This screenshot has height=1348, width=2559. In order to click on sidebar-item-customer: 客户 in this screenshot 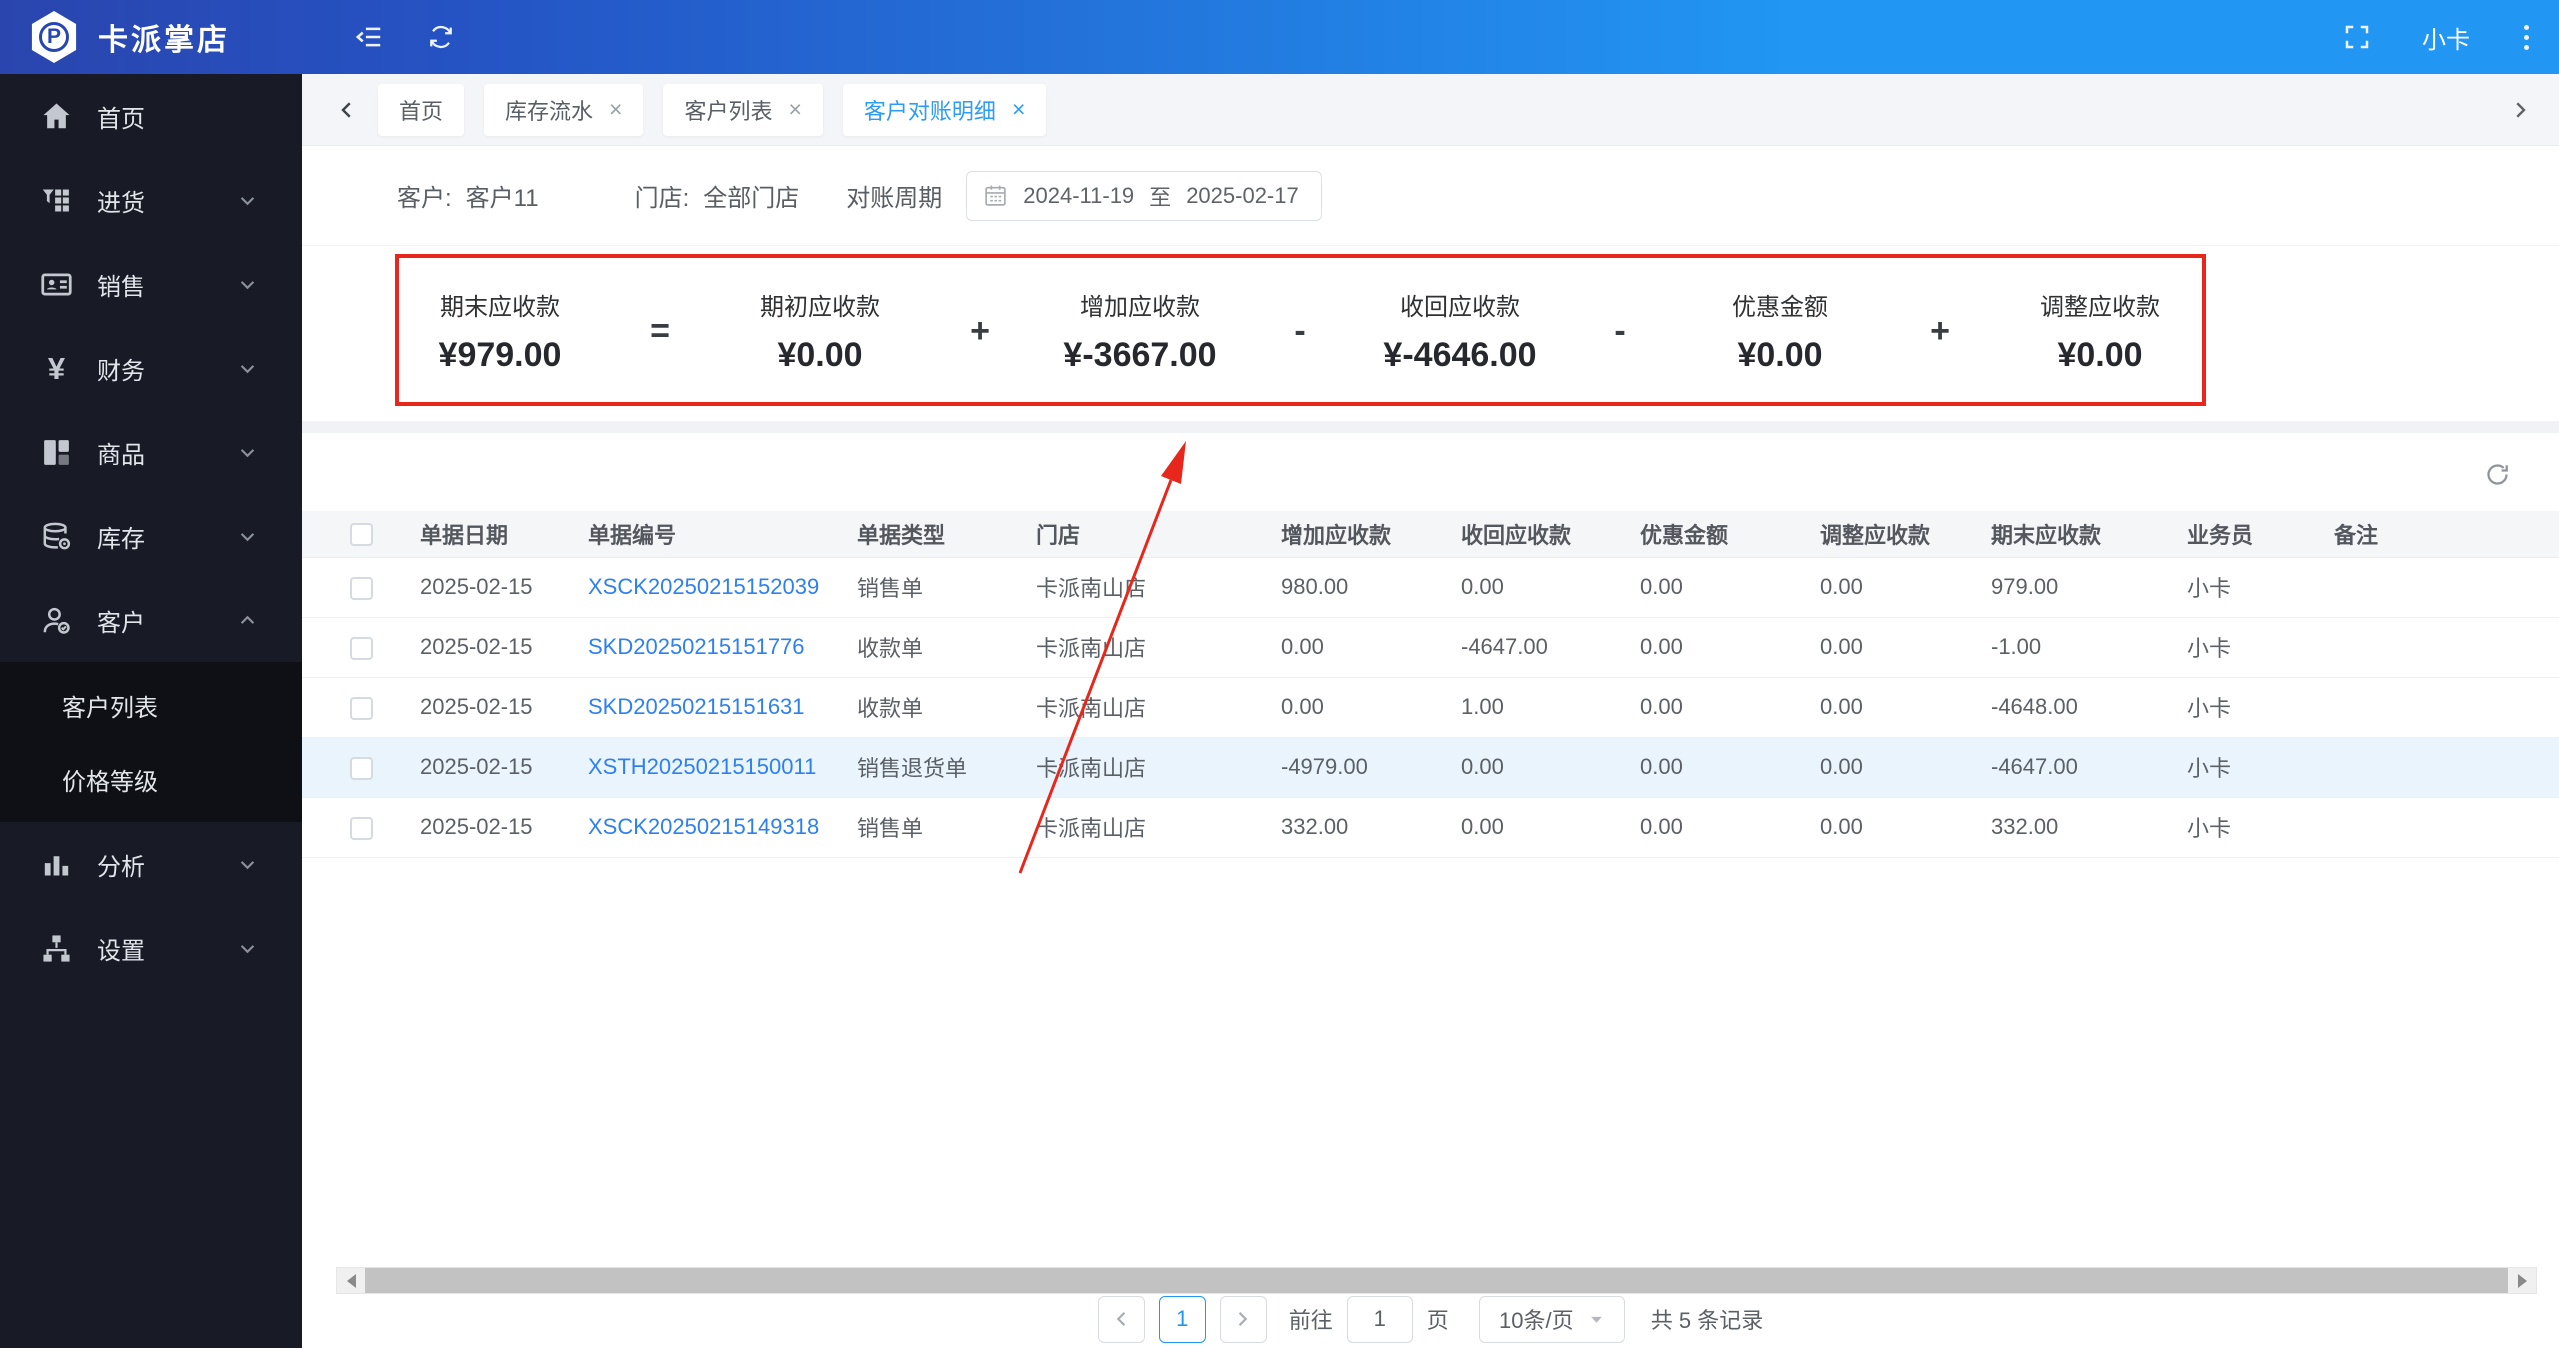, I will do `click(151, 620)`.